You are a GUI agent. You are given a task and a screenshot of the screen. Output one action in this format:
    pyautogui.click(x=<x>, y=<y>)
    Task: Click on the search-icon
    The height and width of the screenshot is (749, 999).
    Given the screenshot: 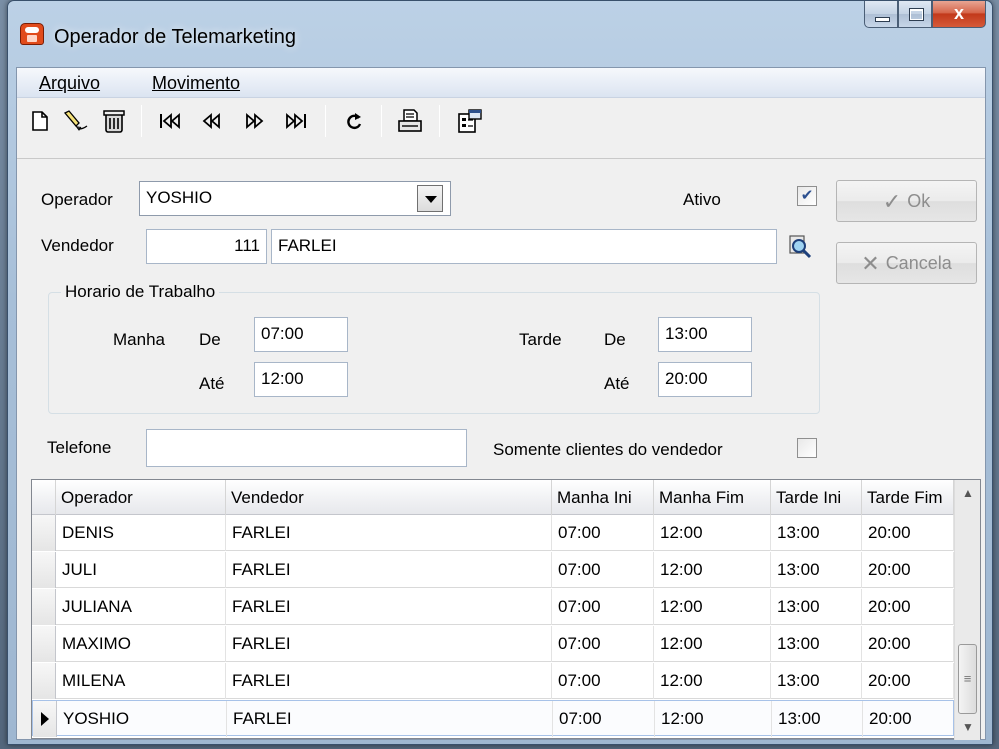 What is the action you would take?
    pyautogui.click(x=800, y=247)
    